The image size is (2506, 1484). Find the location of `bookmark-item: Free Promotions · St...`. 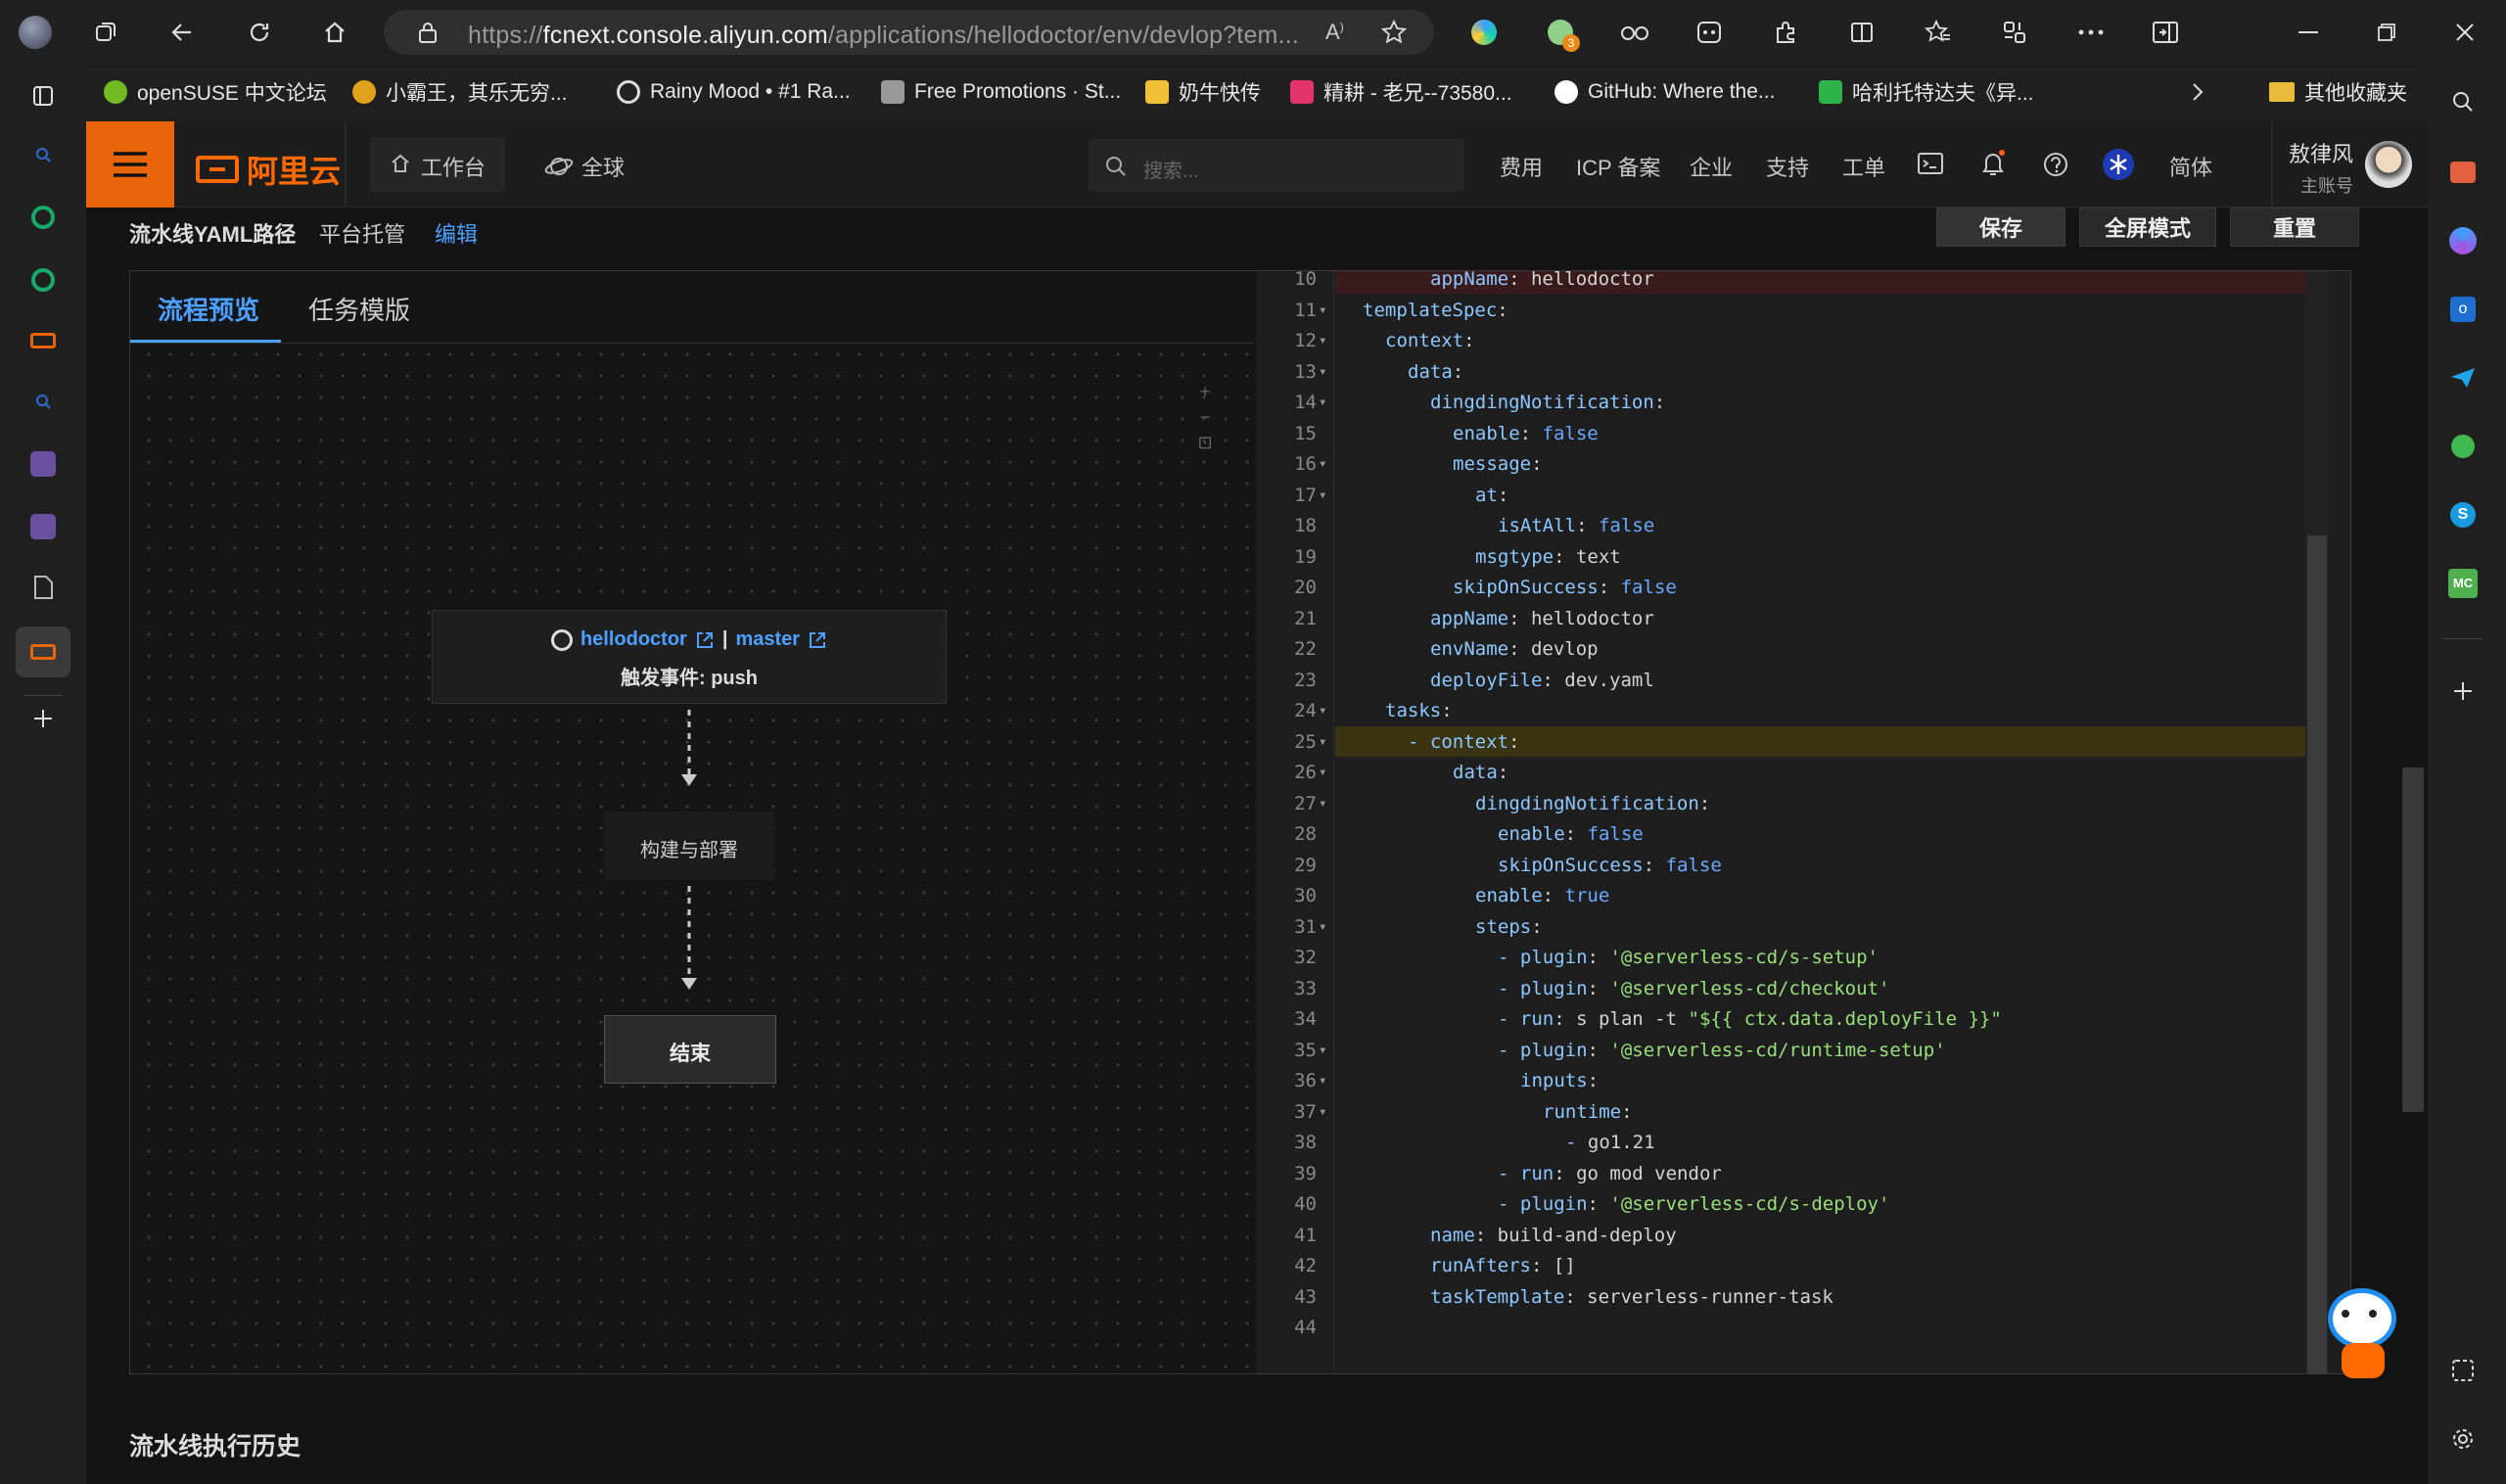

bookmark-item: Free Promotions · St... is located at coordinates (1001, 92).